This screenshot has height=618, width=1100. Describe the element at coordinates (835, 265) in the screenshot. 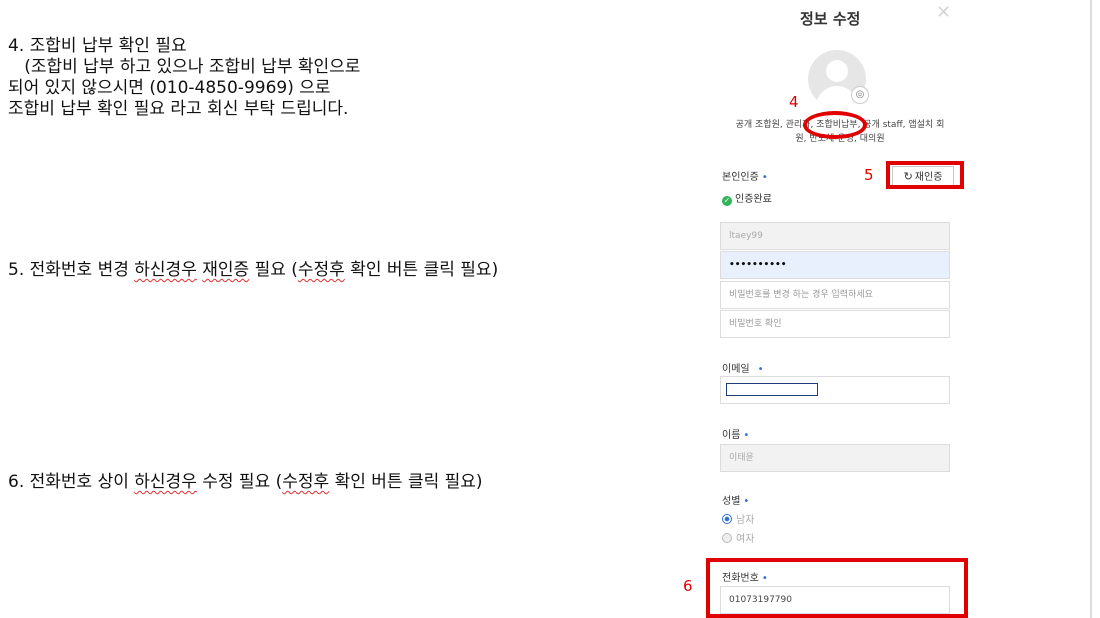

I see `password-field: ••••••••••` at that location.